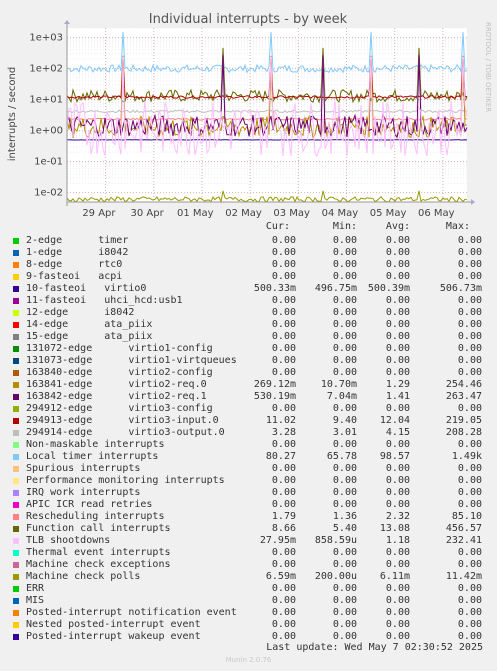  I want to click on header-cur: Cur:, so click(277, 226).